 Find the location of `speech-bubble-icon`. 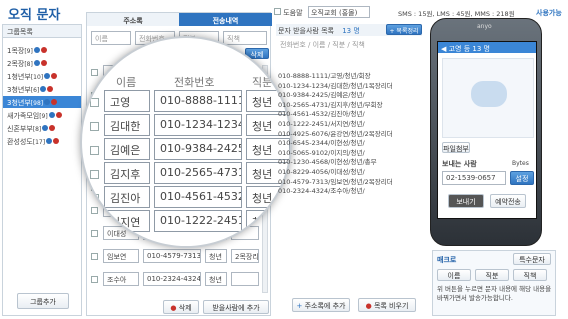

speech-bubble-icon is located at coordinates (489, 94).